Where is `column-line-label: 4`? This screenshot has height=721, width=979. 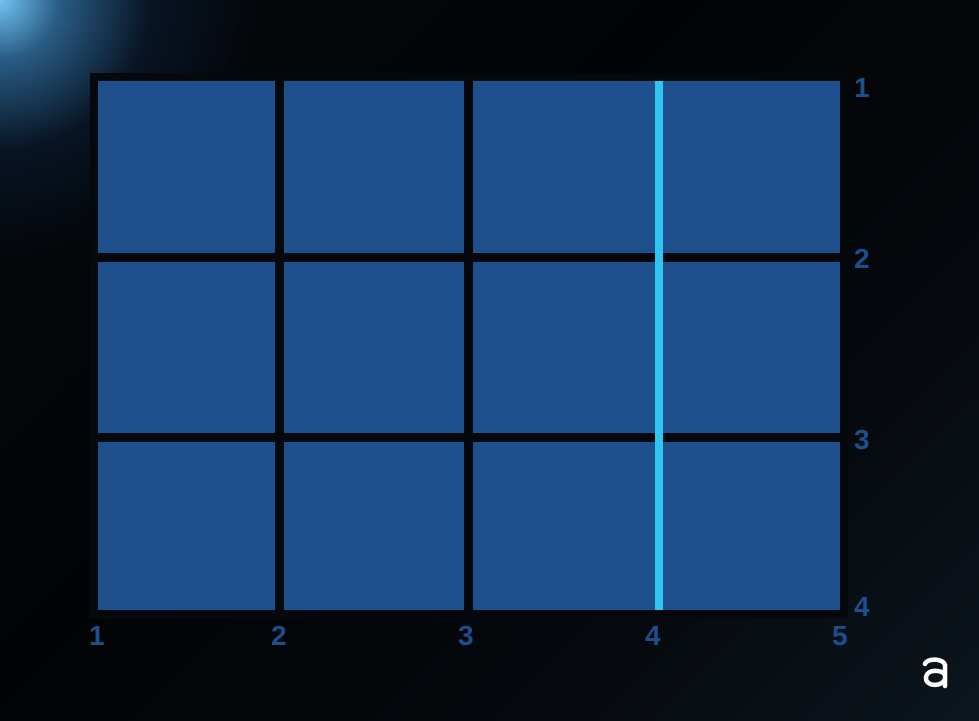
column-line-label: 4 is located at coordinates (653, 635).